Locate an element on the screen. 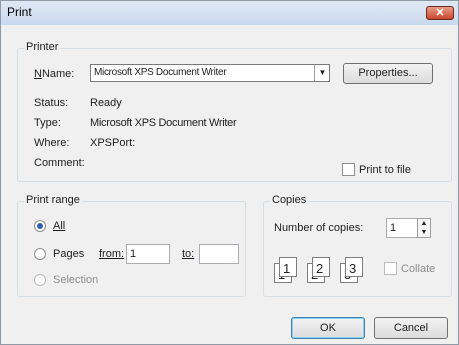 The image size is (459, 345). printer-name-label-text: Name: is located at coordinates (58, 74).